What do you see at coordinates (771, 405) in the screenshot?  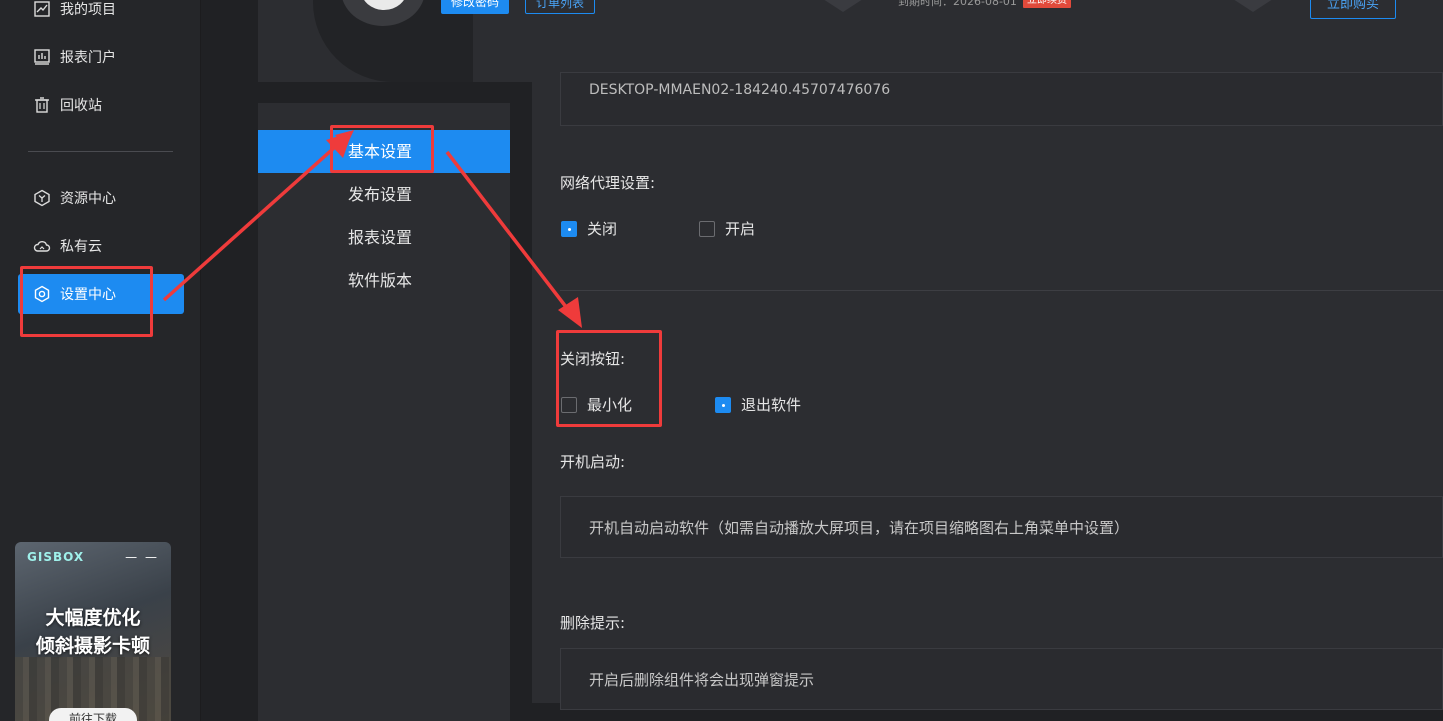 I see `exit-software-label: 退出软件` at bounding box center [771, 405].